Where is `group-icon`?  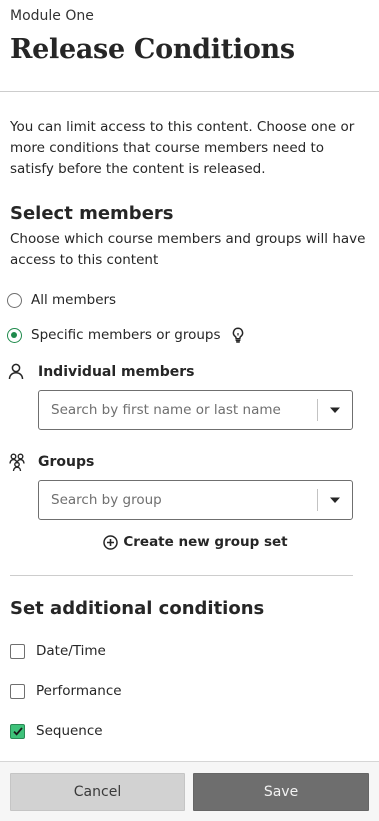
group-icon is located at coordinates (18, 462).